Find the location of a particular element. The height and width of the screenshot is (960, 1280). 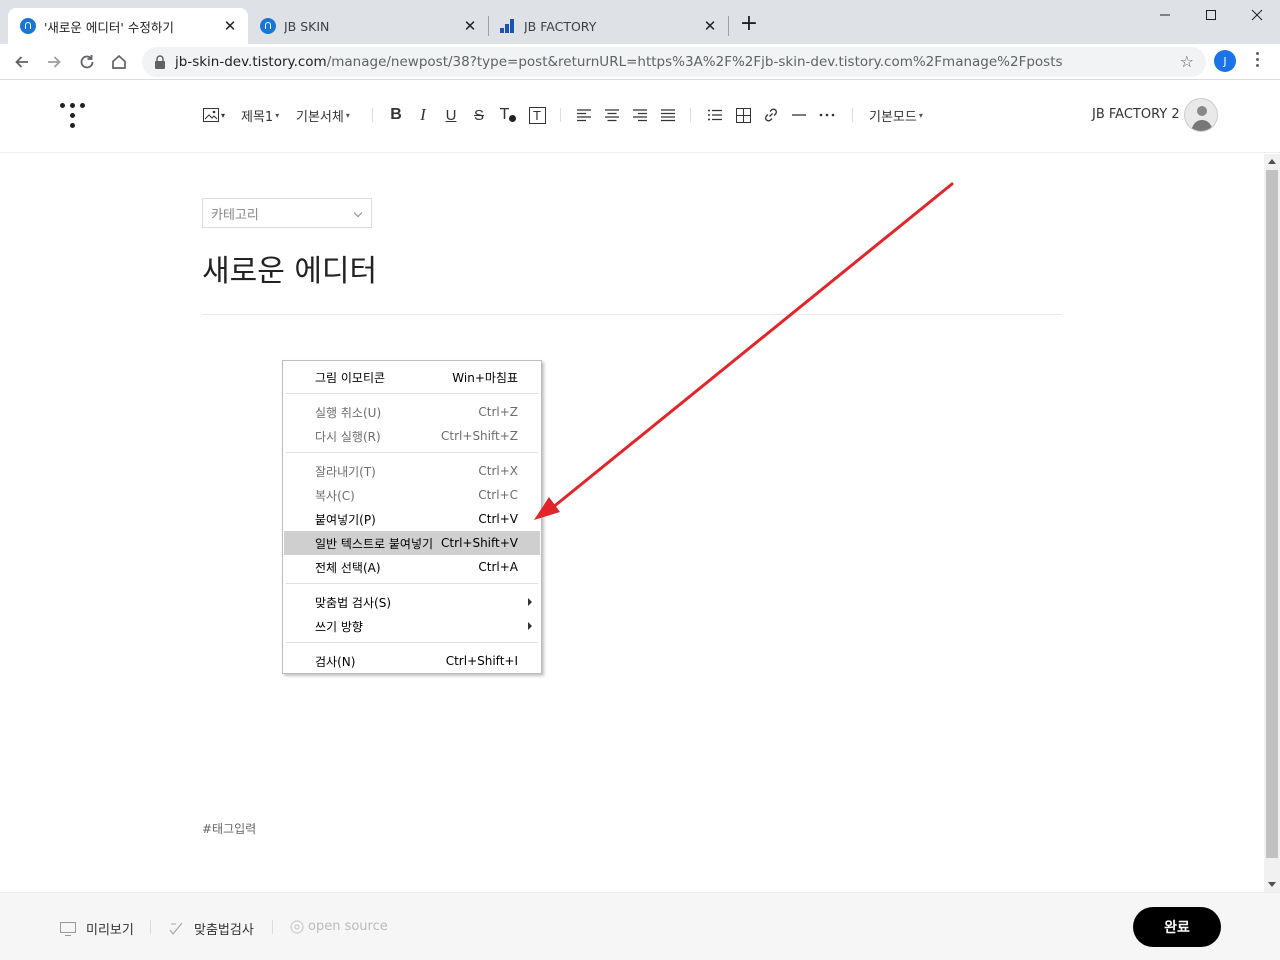

menu-item-label: 그림 이모티콘 is located at coordinates (350, 377).